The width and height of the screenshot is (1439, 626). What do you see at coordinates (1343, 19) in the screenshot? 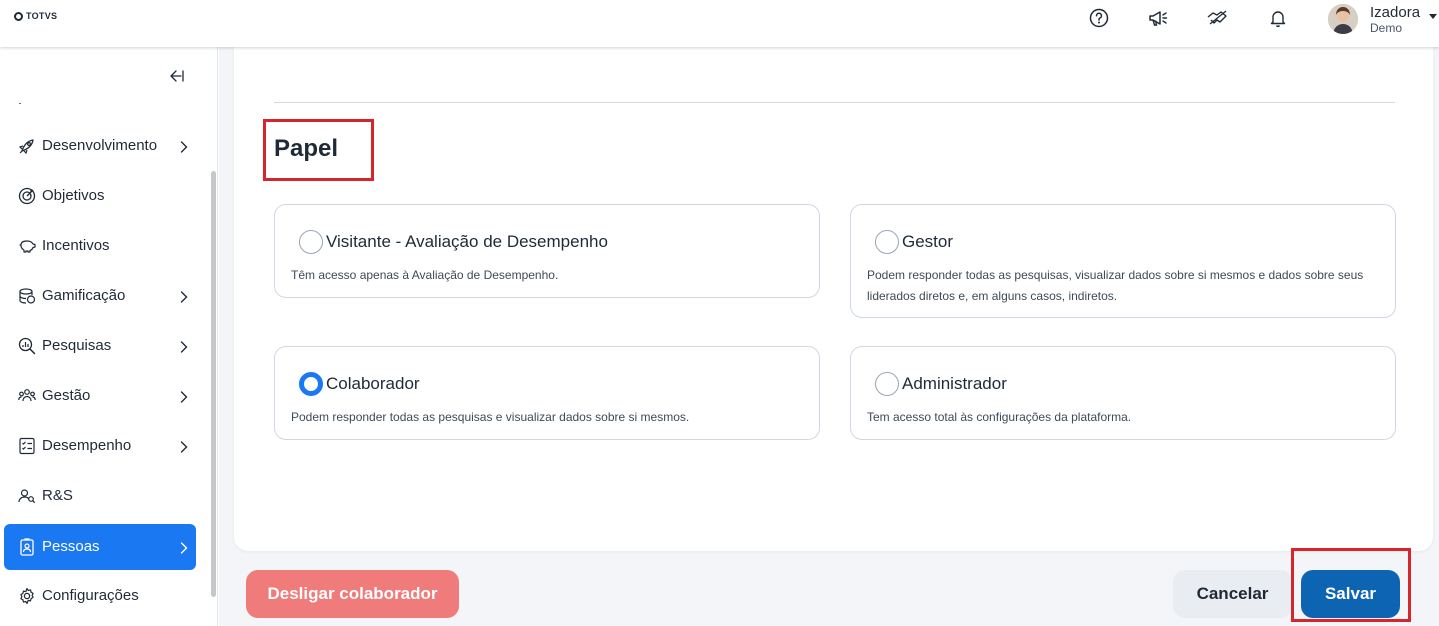
I see `avatar` at bounding box center [1343, 19].